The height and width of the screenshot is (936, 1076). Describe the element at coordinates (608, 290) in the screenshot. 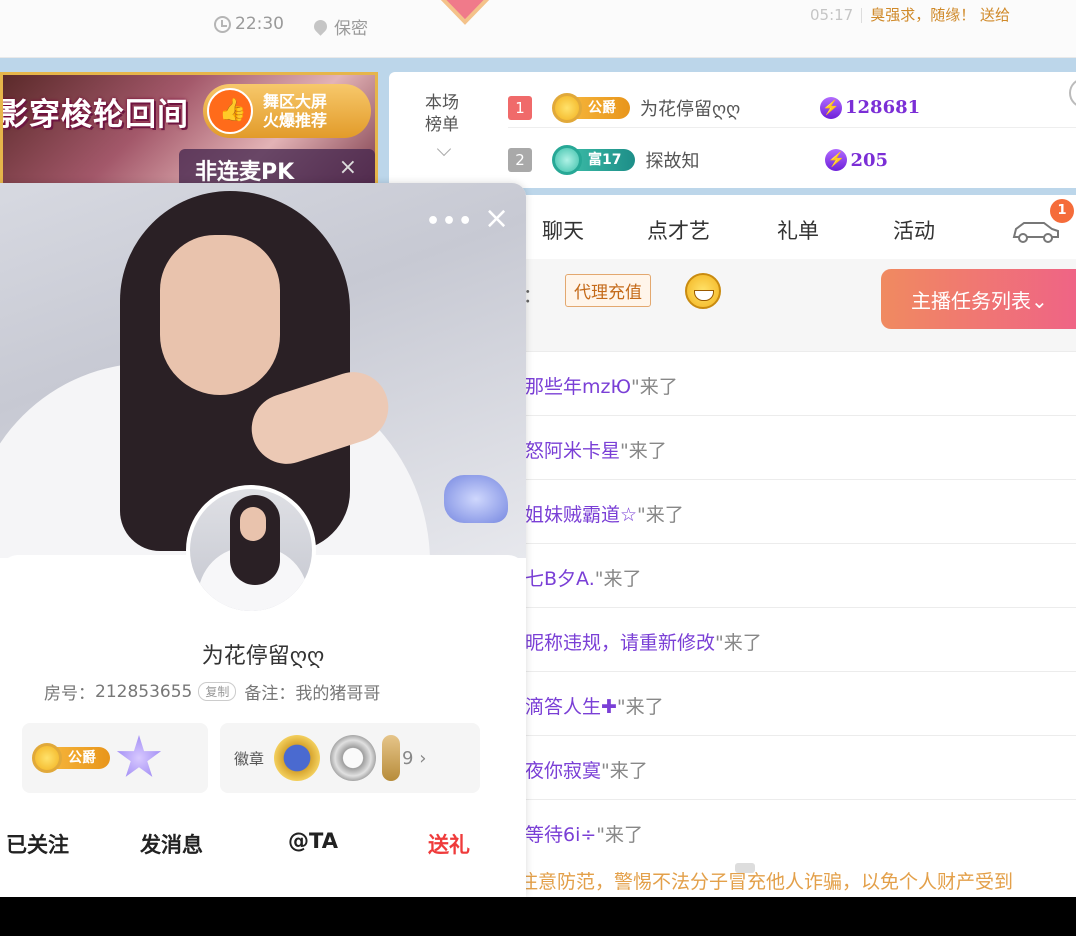

I see `agent-recharge-button: 代理充值` at that location.